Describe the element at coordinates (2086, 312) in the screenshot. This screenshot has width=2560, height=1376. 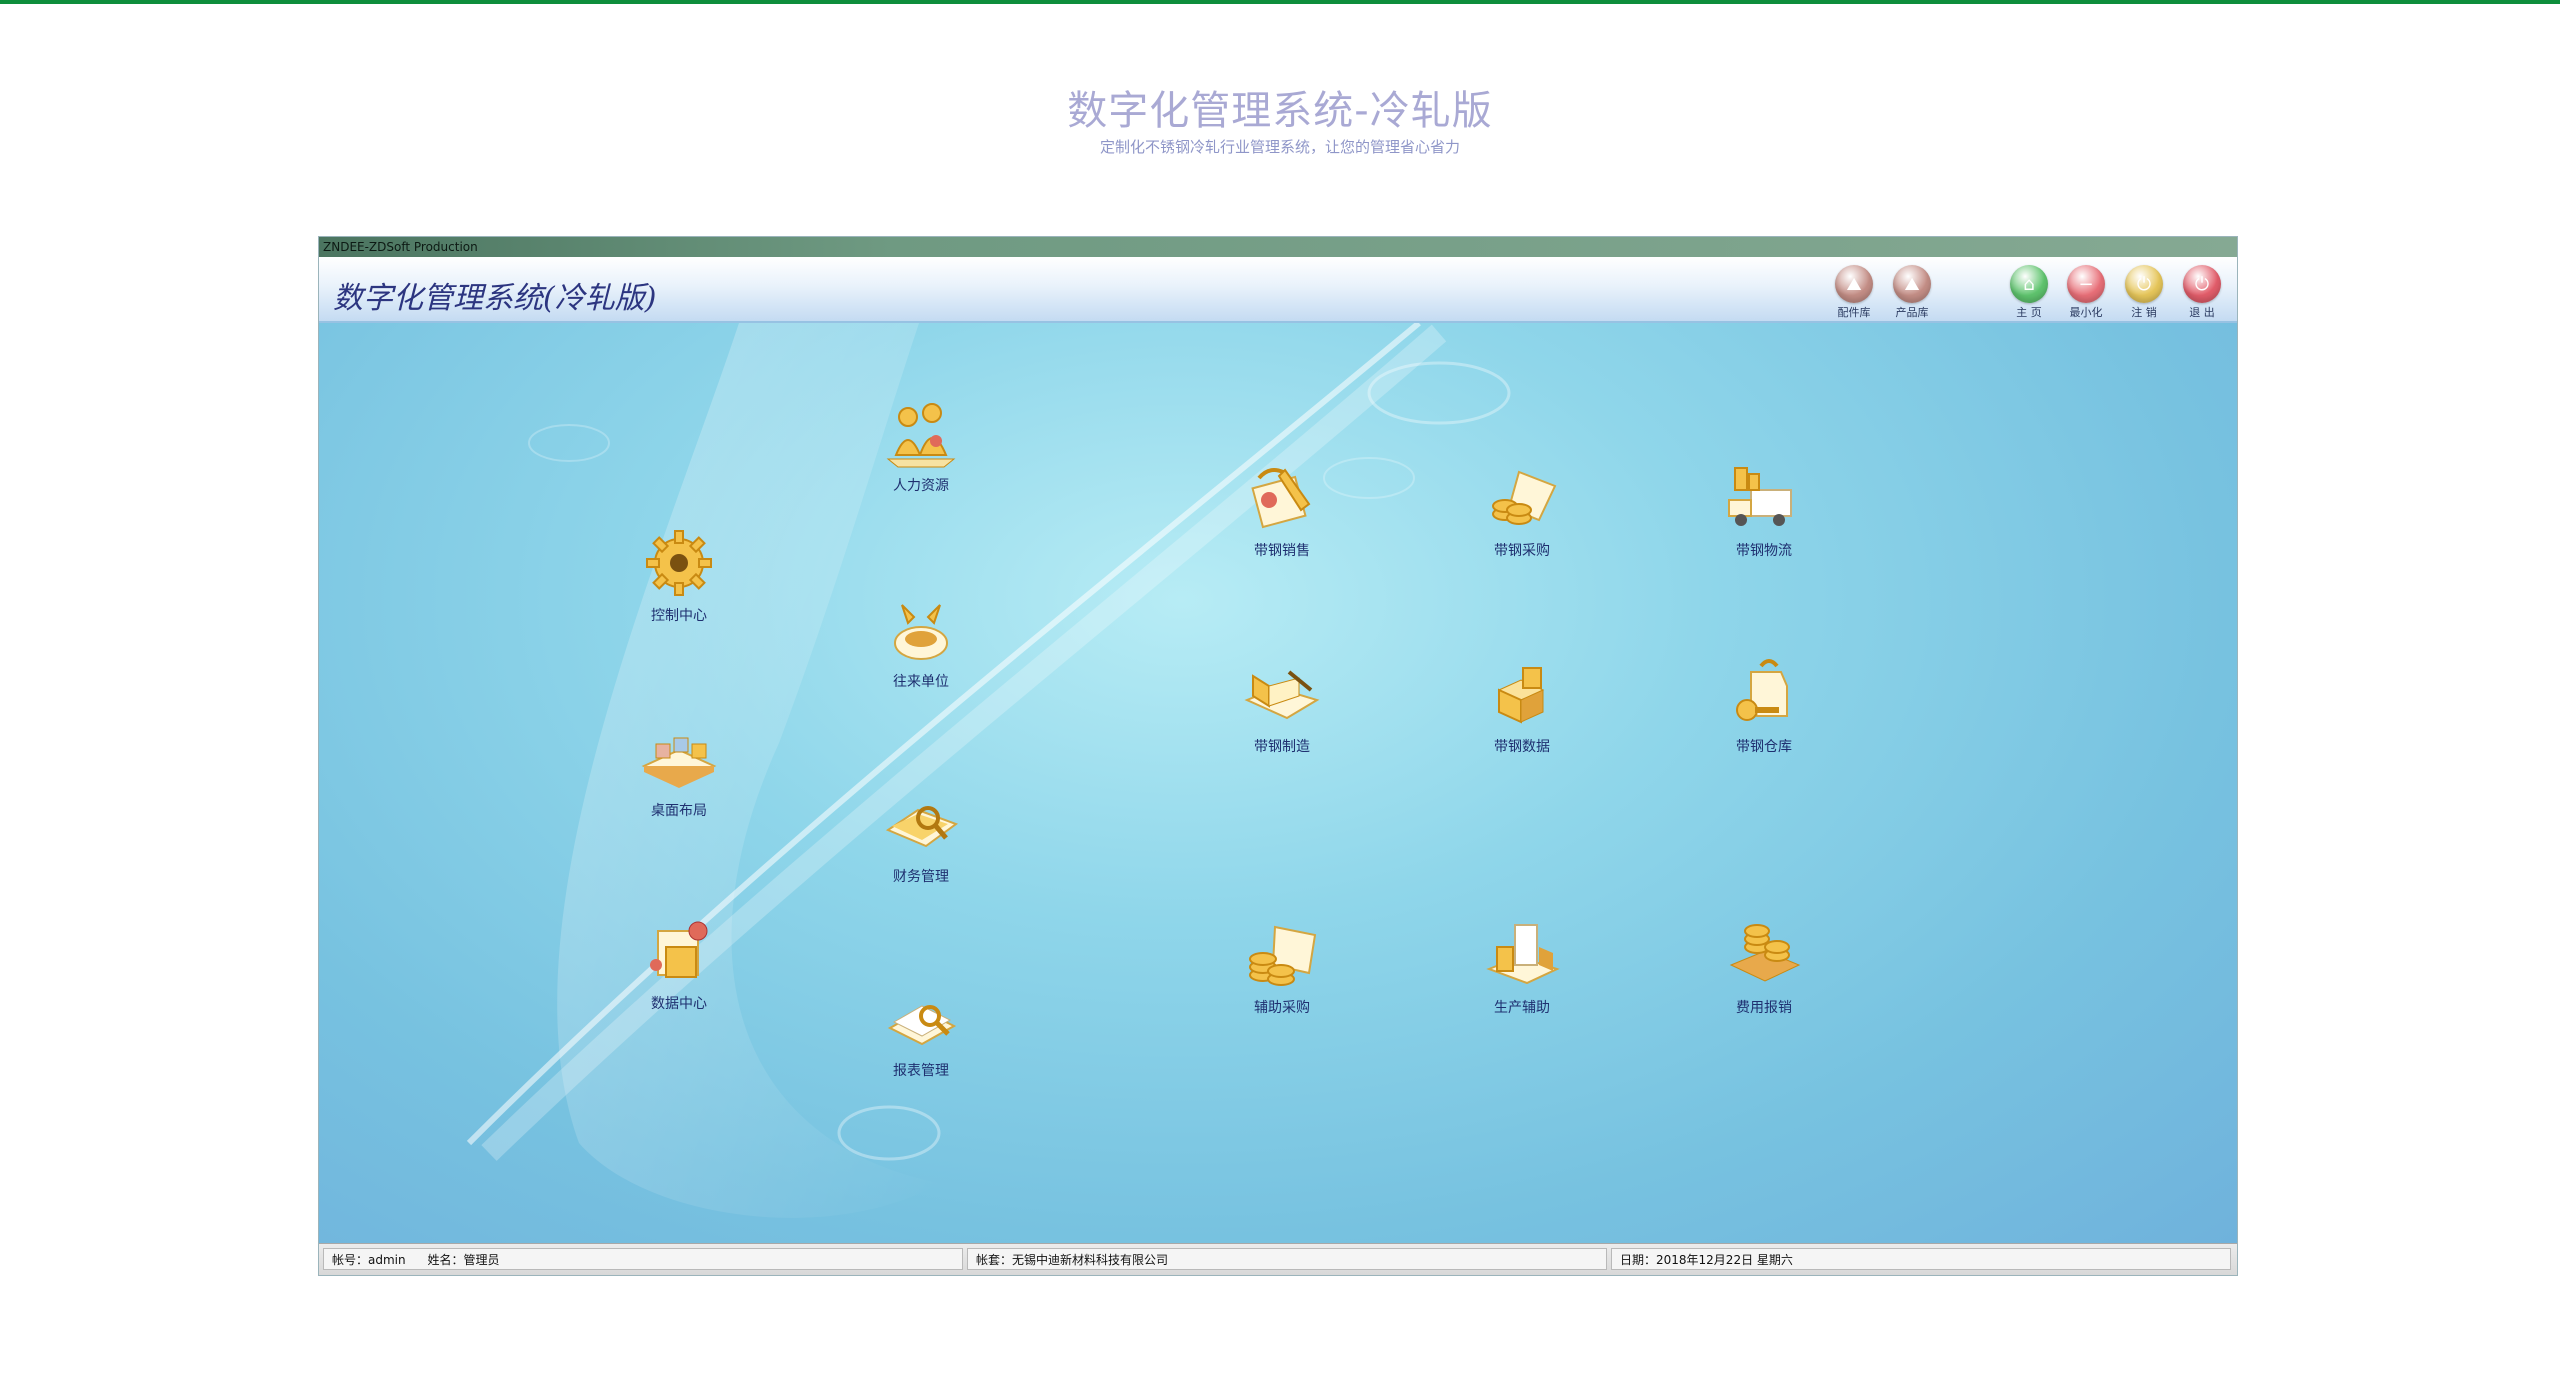
I see `toolbar-button-label: 最小化` at that location.